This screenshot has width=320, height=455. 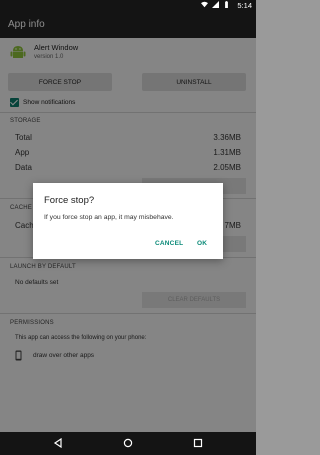 I want to click on dialog-cancel-button: CANCEL, so click(x=169, y=243).